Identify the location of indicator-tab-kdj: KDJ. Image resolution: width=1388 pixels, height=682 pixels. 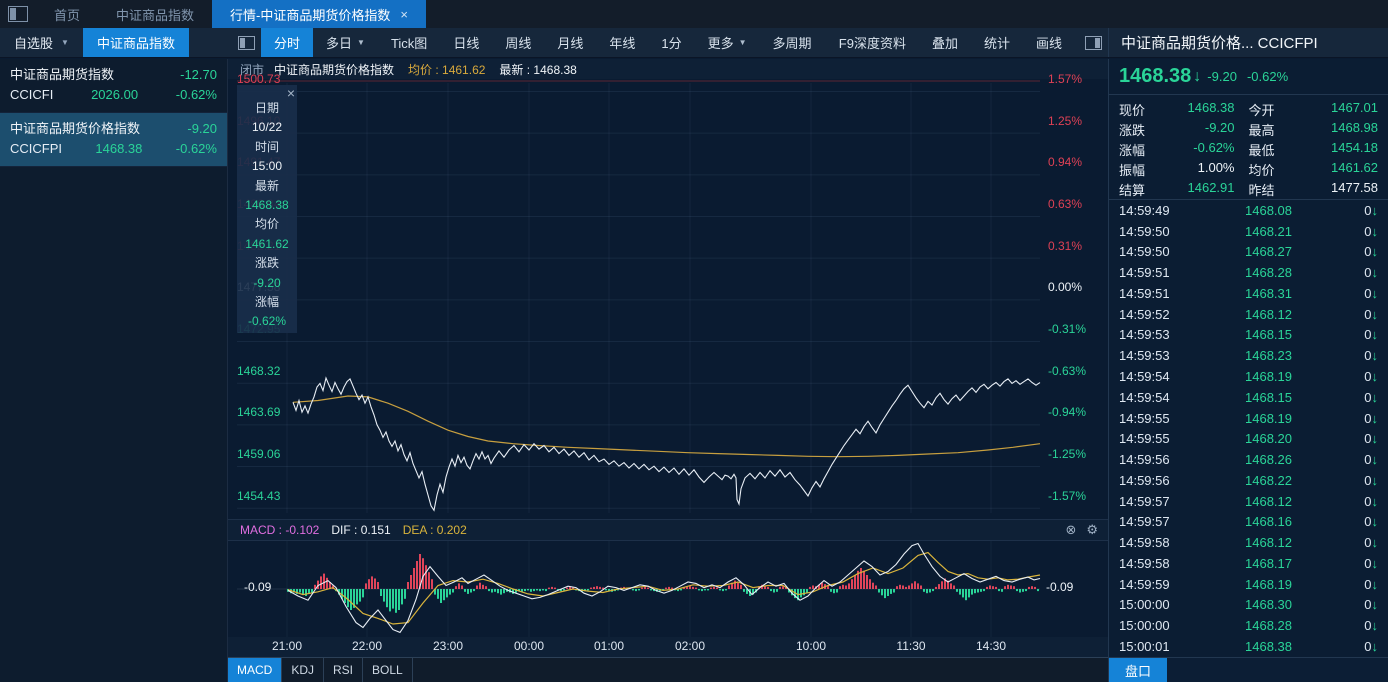
(303, 670).